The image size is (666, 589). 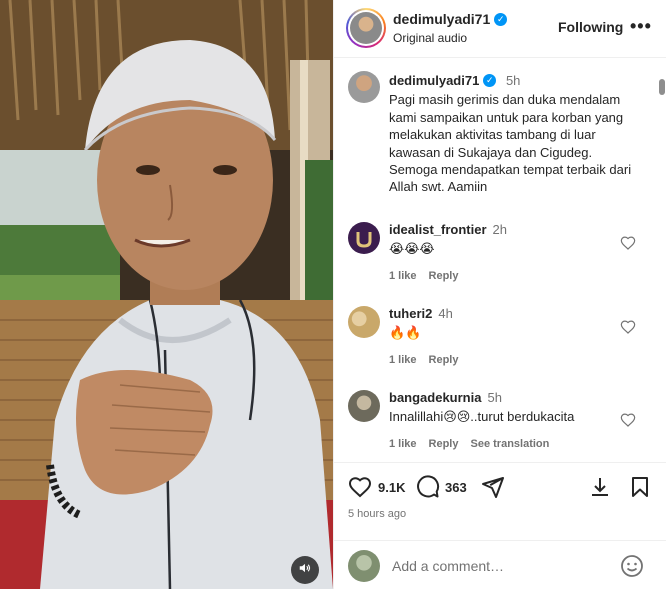 I want to click on comment-text: Innalillahi😢😢..turut berdukacita, so click(x=482, y=416).